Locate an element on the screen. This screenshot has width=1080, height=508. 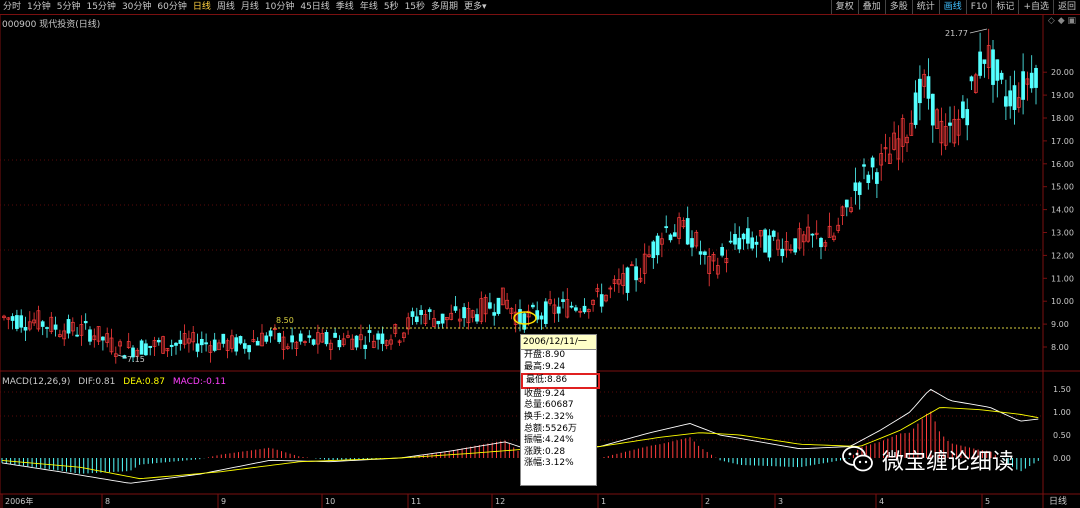
macd-value: -0.11 is located at coordinates (214, 382).